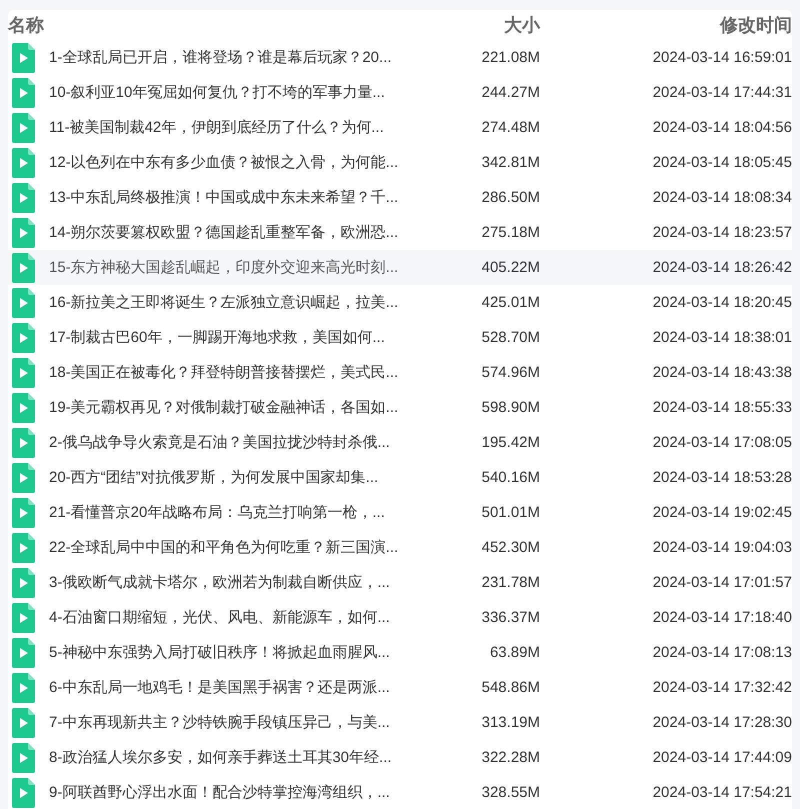  I want to click on file-size: 540.16M, so click(511, 477).